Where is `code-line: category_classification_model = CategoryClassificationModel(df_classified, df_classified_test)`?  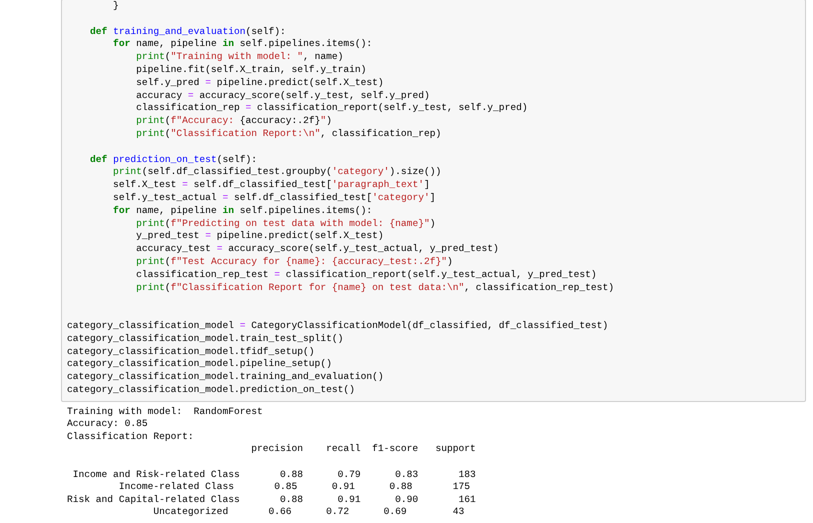
code-line: category_classification_model = CategoryClassificationModel(df_classified, df_classified_test) is located at coordinates (338, 325).